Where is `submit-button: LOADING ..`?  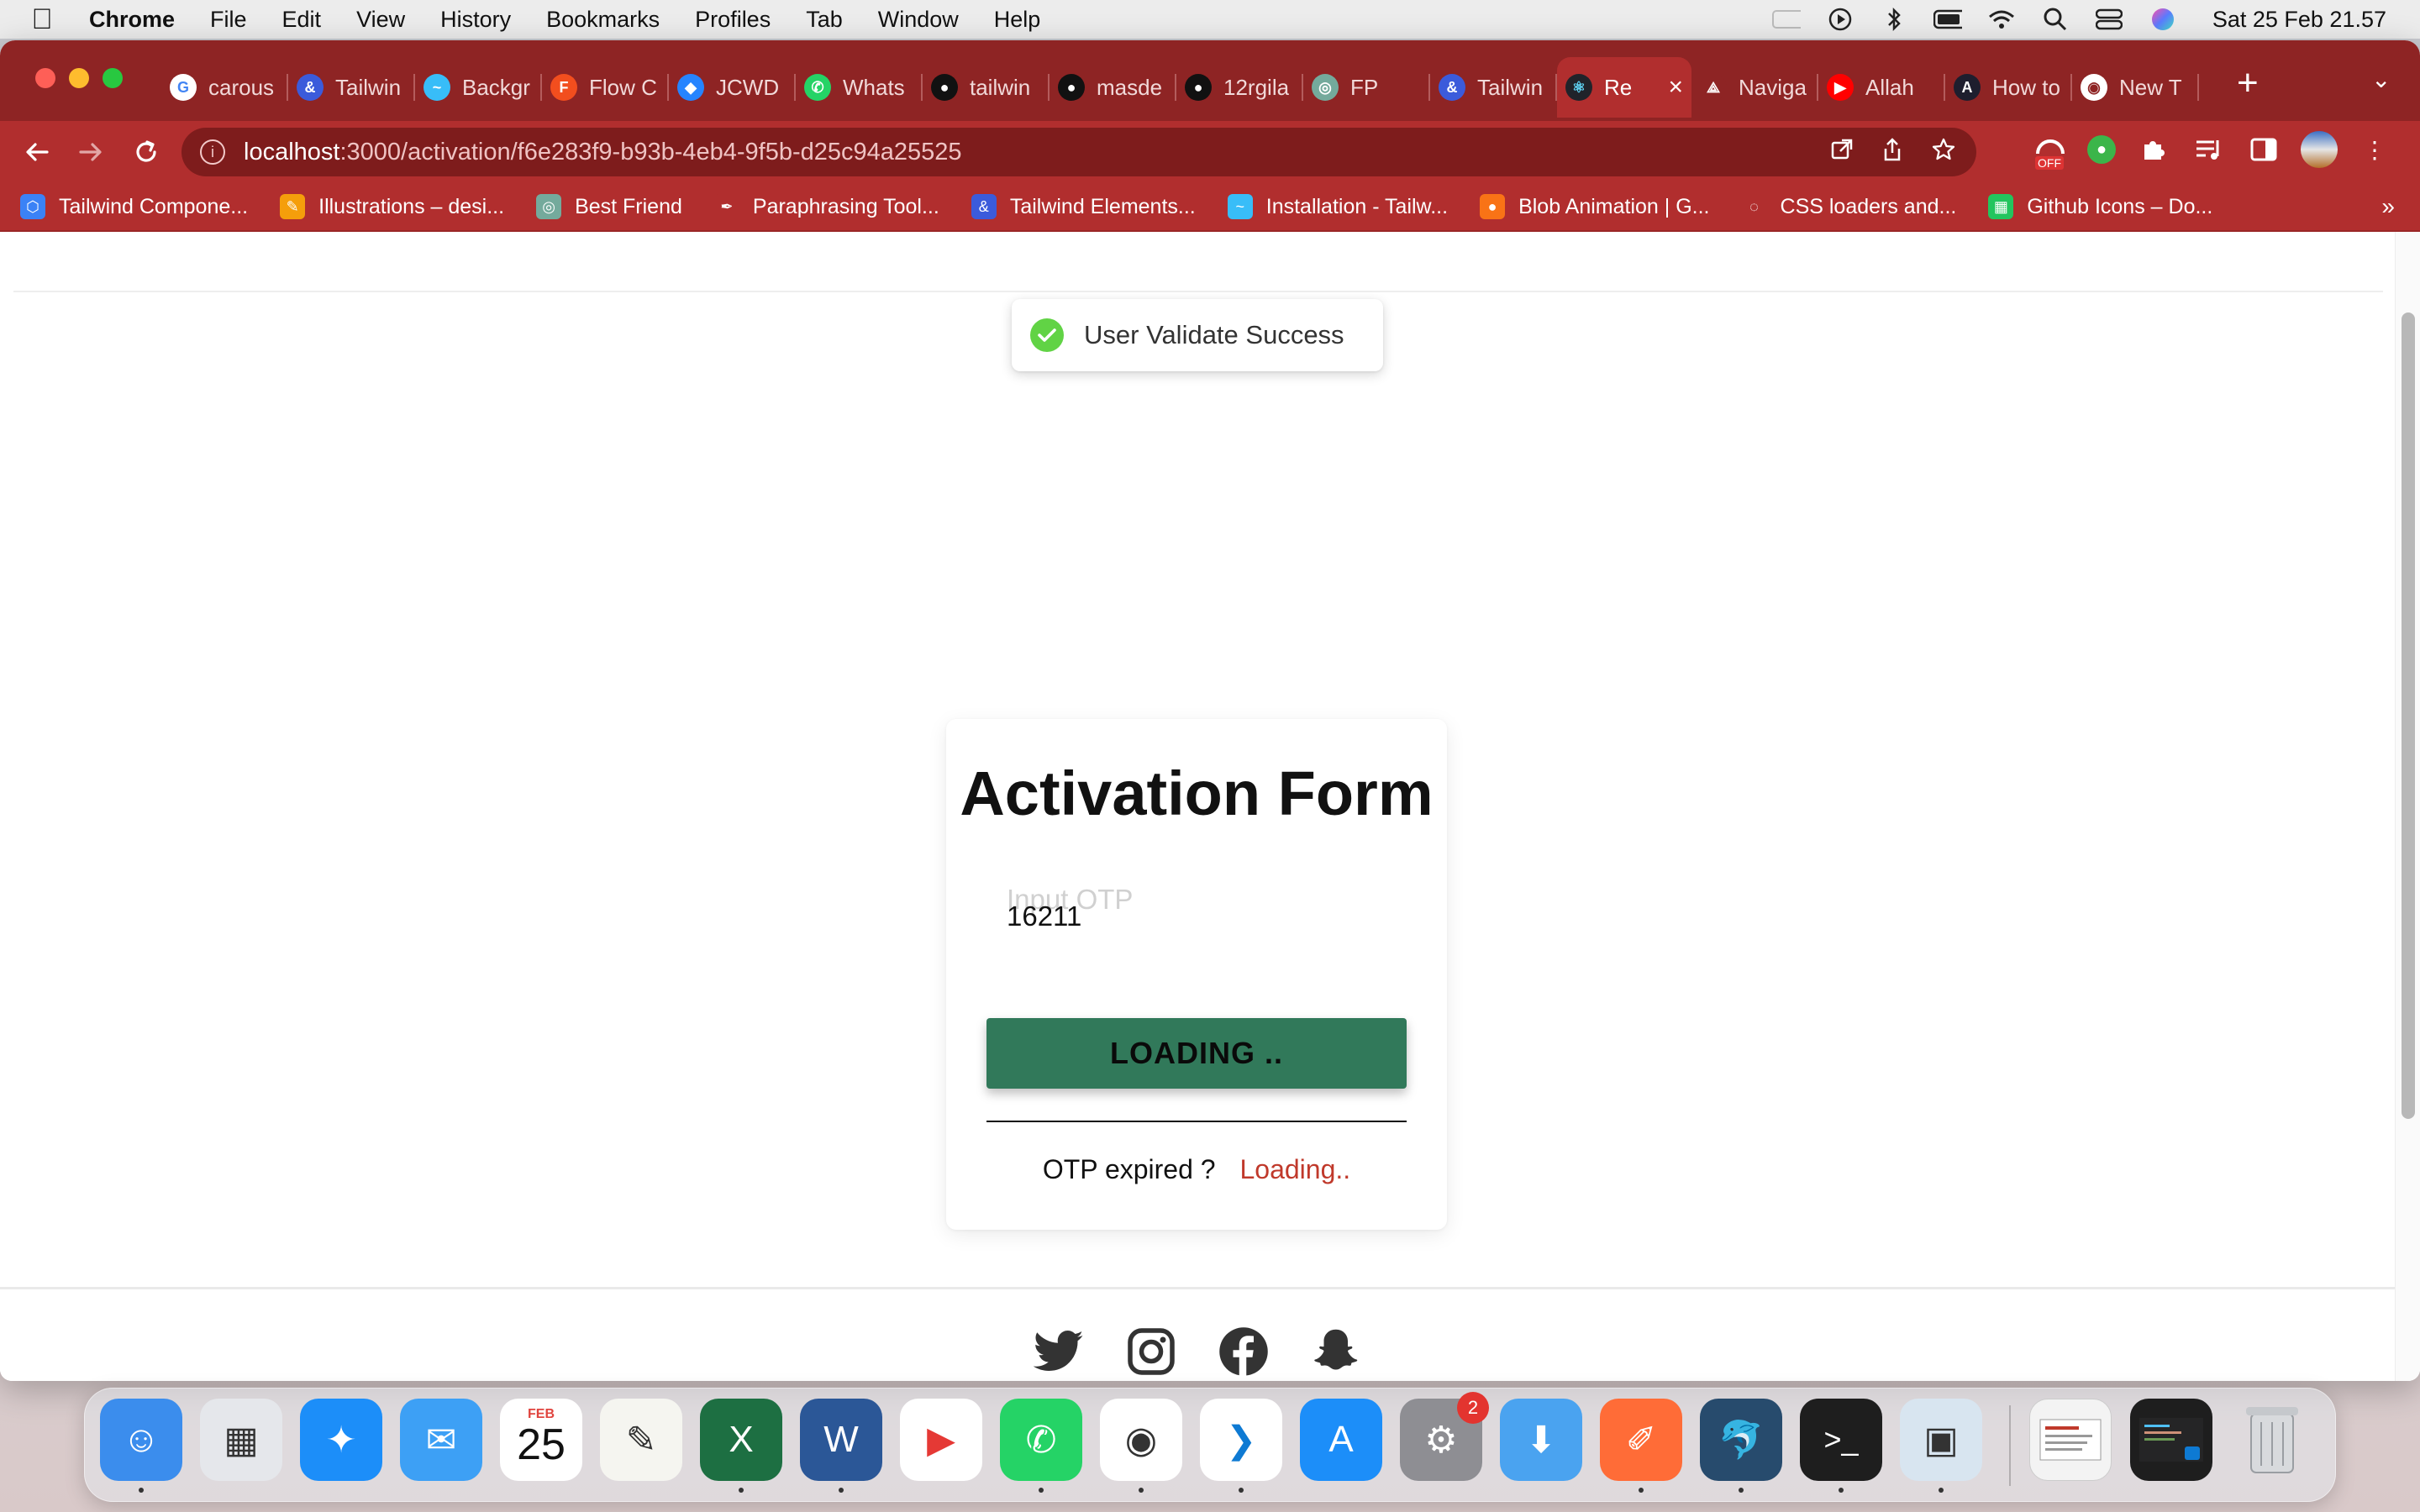
submit-button: LOADING .. is located at coordinates (1196, 1053).